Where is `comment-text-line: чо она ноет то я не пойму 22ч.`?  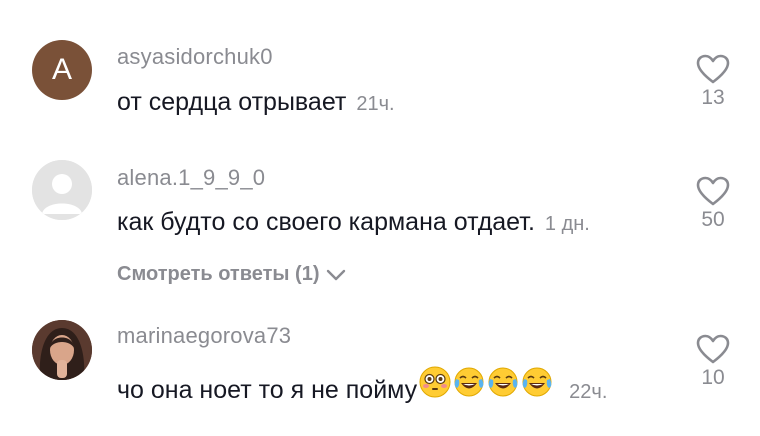
comment-text-line: чо она ноет то я не пойму 22ч. is located at coordinates (362, 385).